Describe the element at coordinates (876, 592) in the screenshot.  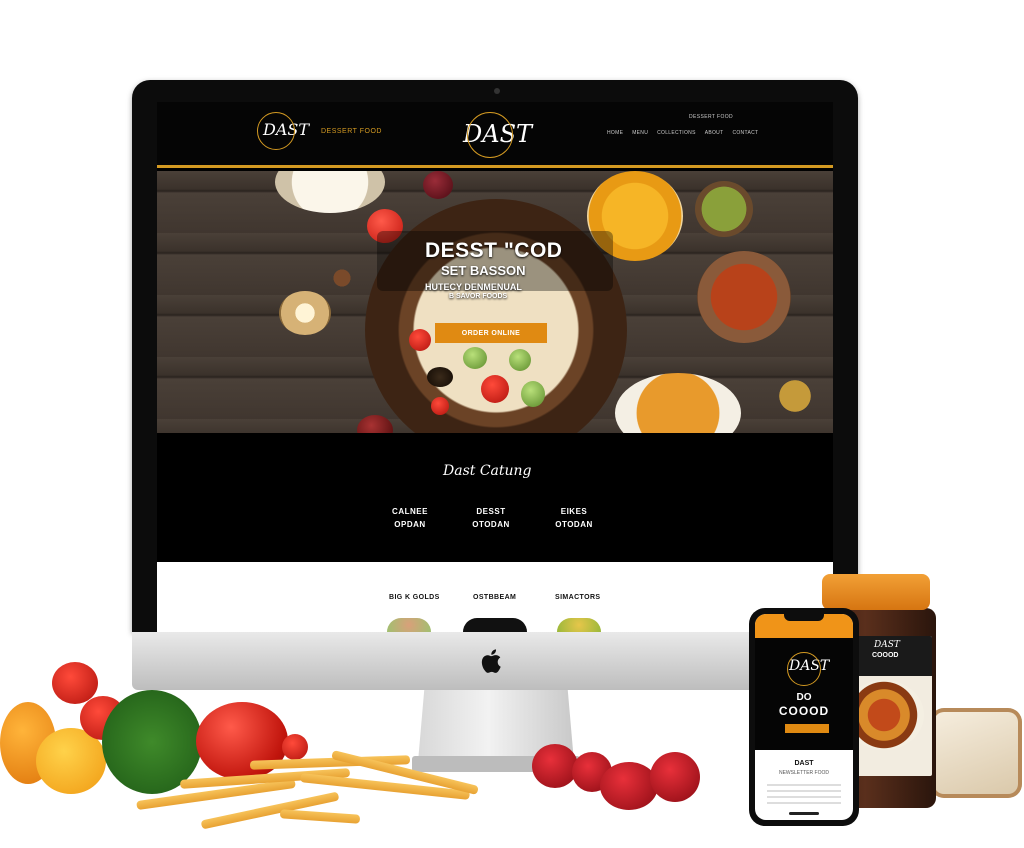
I see `sauce-jar-lid` at that location.